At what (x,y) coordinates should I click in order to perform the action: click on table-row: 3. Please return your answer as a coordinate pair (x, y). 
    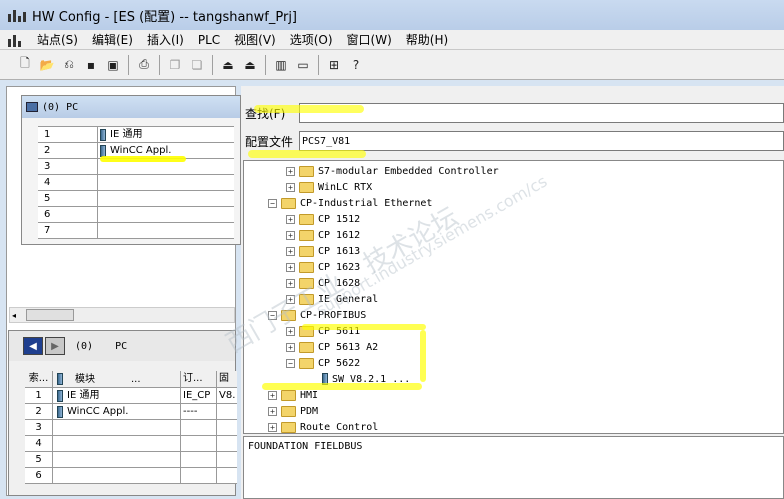
    Looking at the image, I should click on (131, 428).